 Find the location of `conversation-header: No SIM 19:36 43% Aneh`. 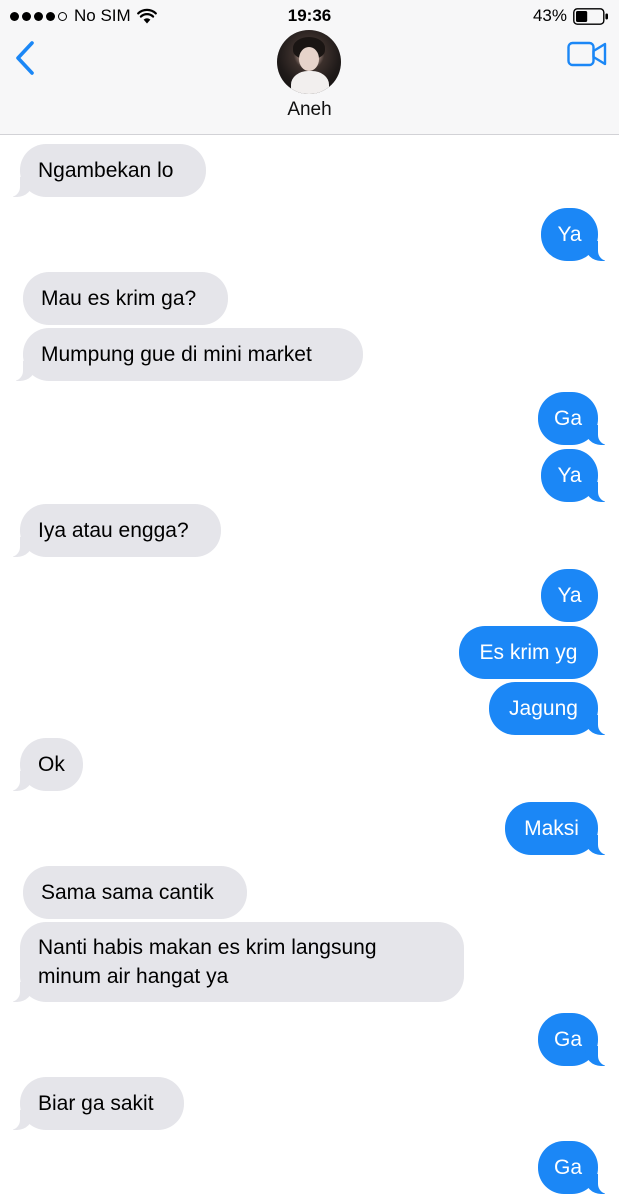

conversation-header: No SIM 19:36 43% Aneh is located at coordinates (309, 67).